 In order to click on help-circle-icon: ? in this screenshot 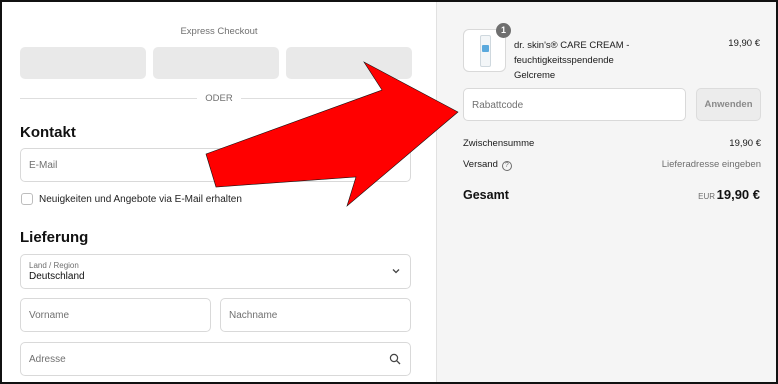, I will do `click(506, 166)`.